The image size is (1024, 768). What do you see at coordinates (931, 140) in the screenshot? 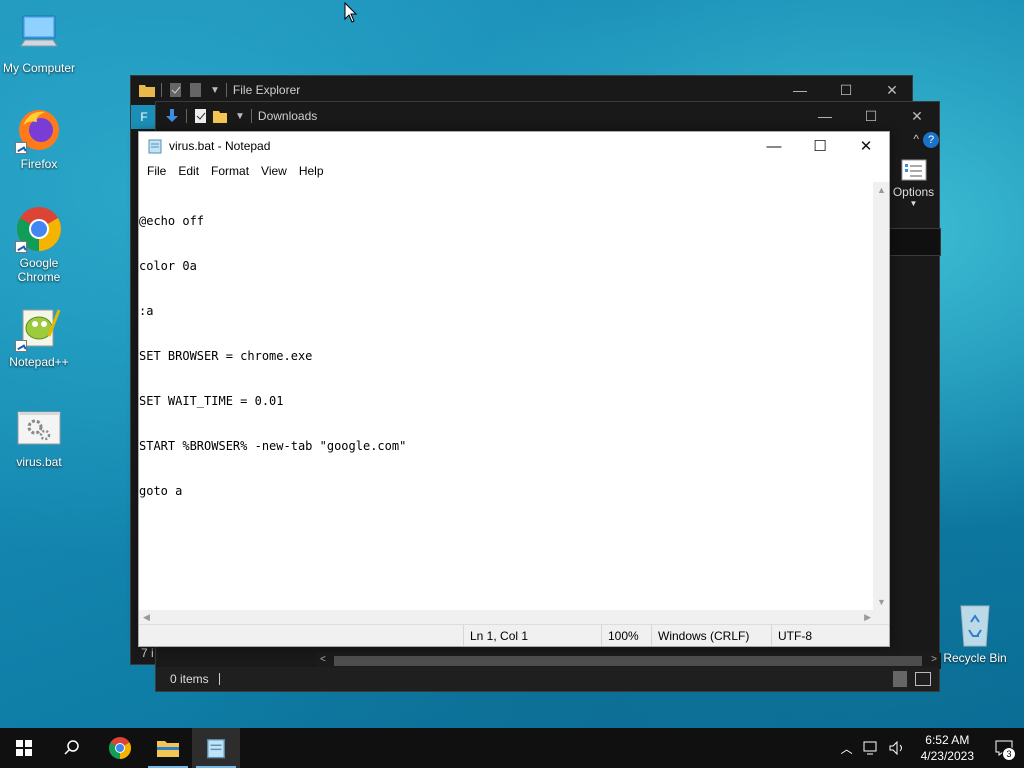
I see `help-icon: ?` at bounding box center [931, 140].